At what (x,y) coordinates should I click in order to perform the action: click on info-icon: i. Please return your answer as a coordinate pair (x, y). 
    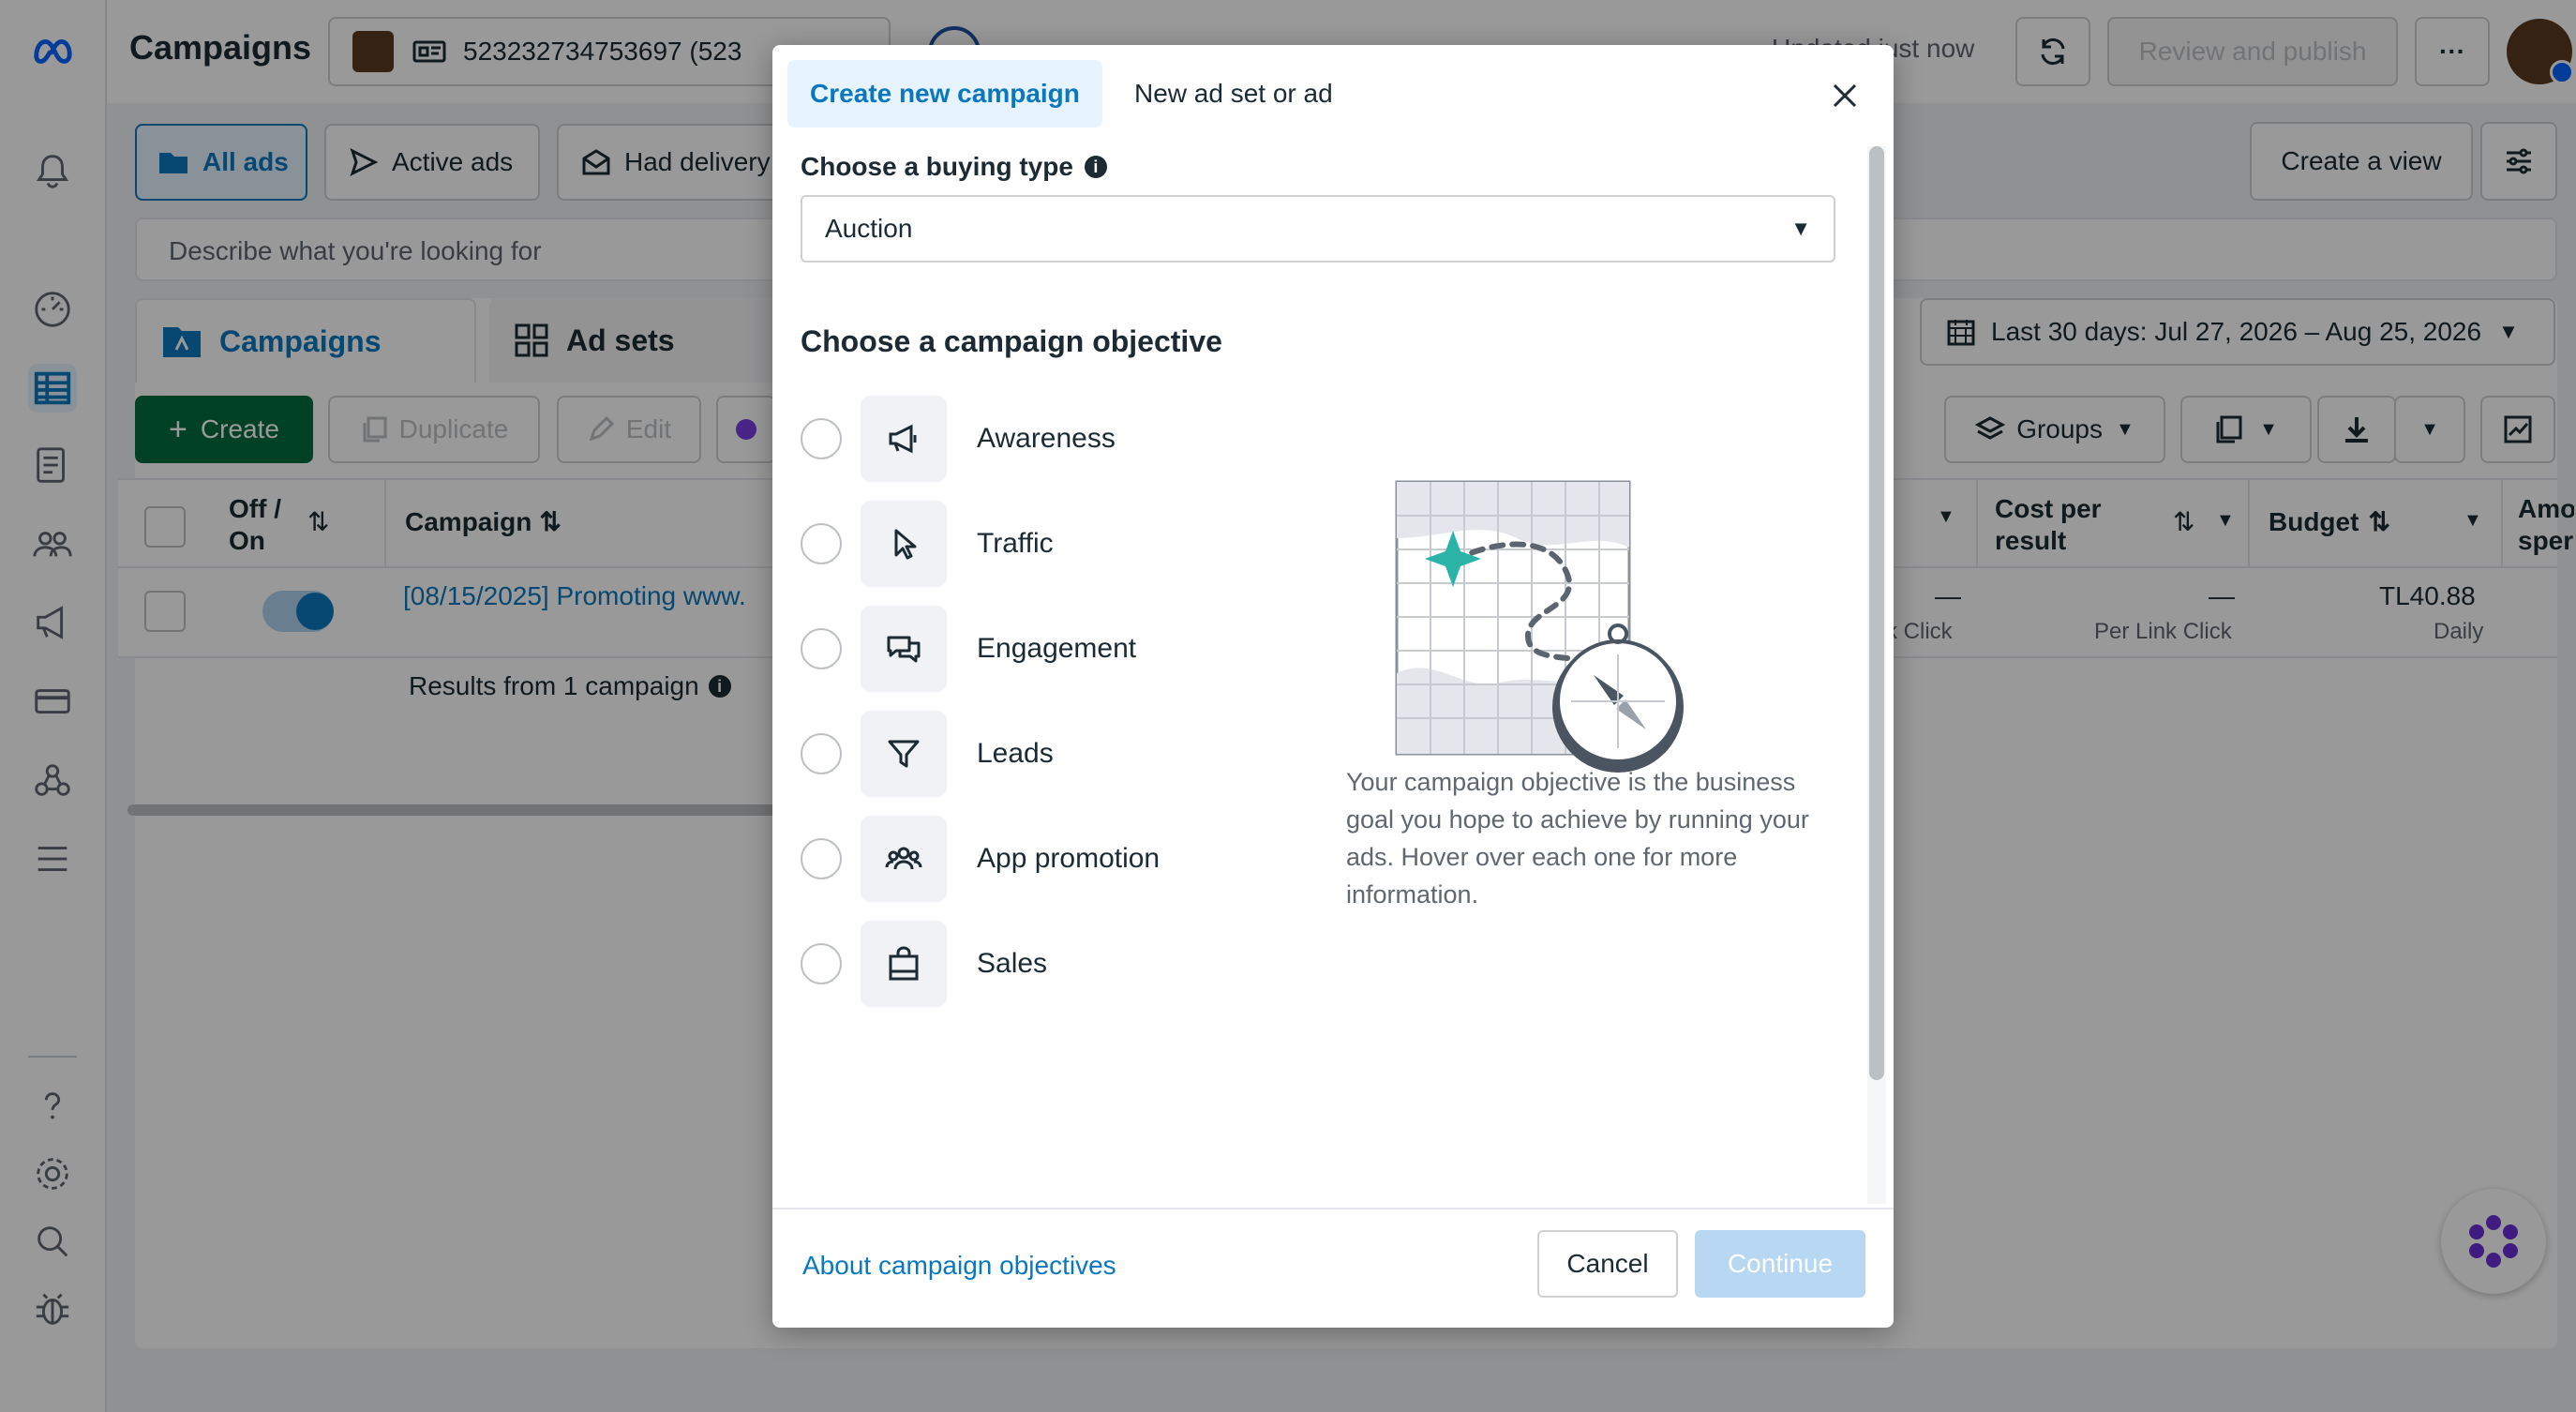
    Looking at the image, I should click on (1095, 167).